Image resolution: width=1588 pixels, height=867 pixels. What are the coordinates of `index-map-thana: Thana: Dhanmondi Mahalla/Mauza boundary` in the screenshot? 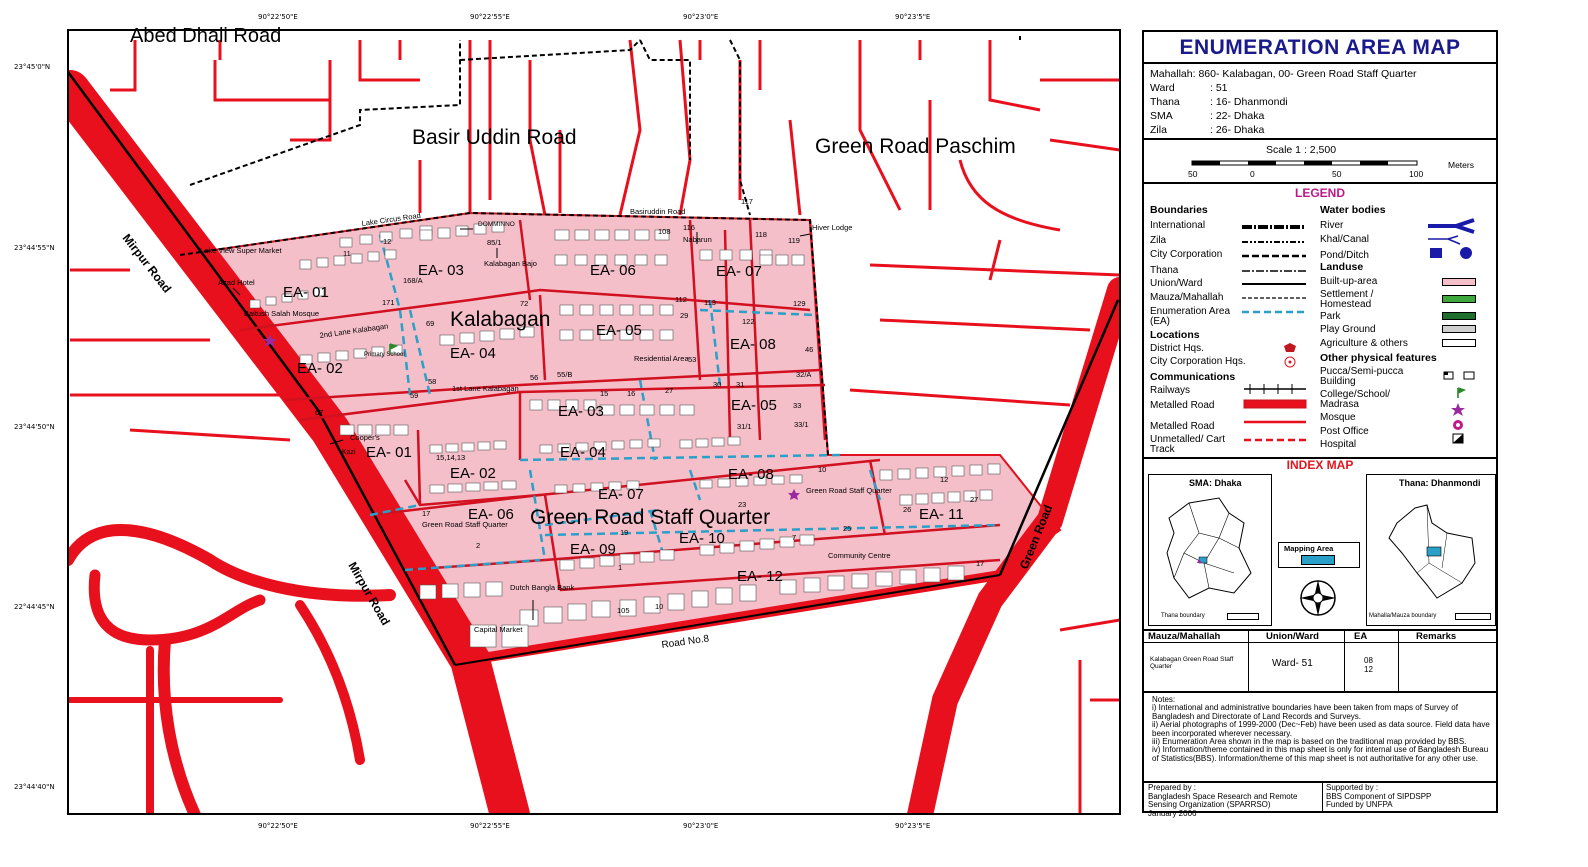 It's located at (1431, 550).